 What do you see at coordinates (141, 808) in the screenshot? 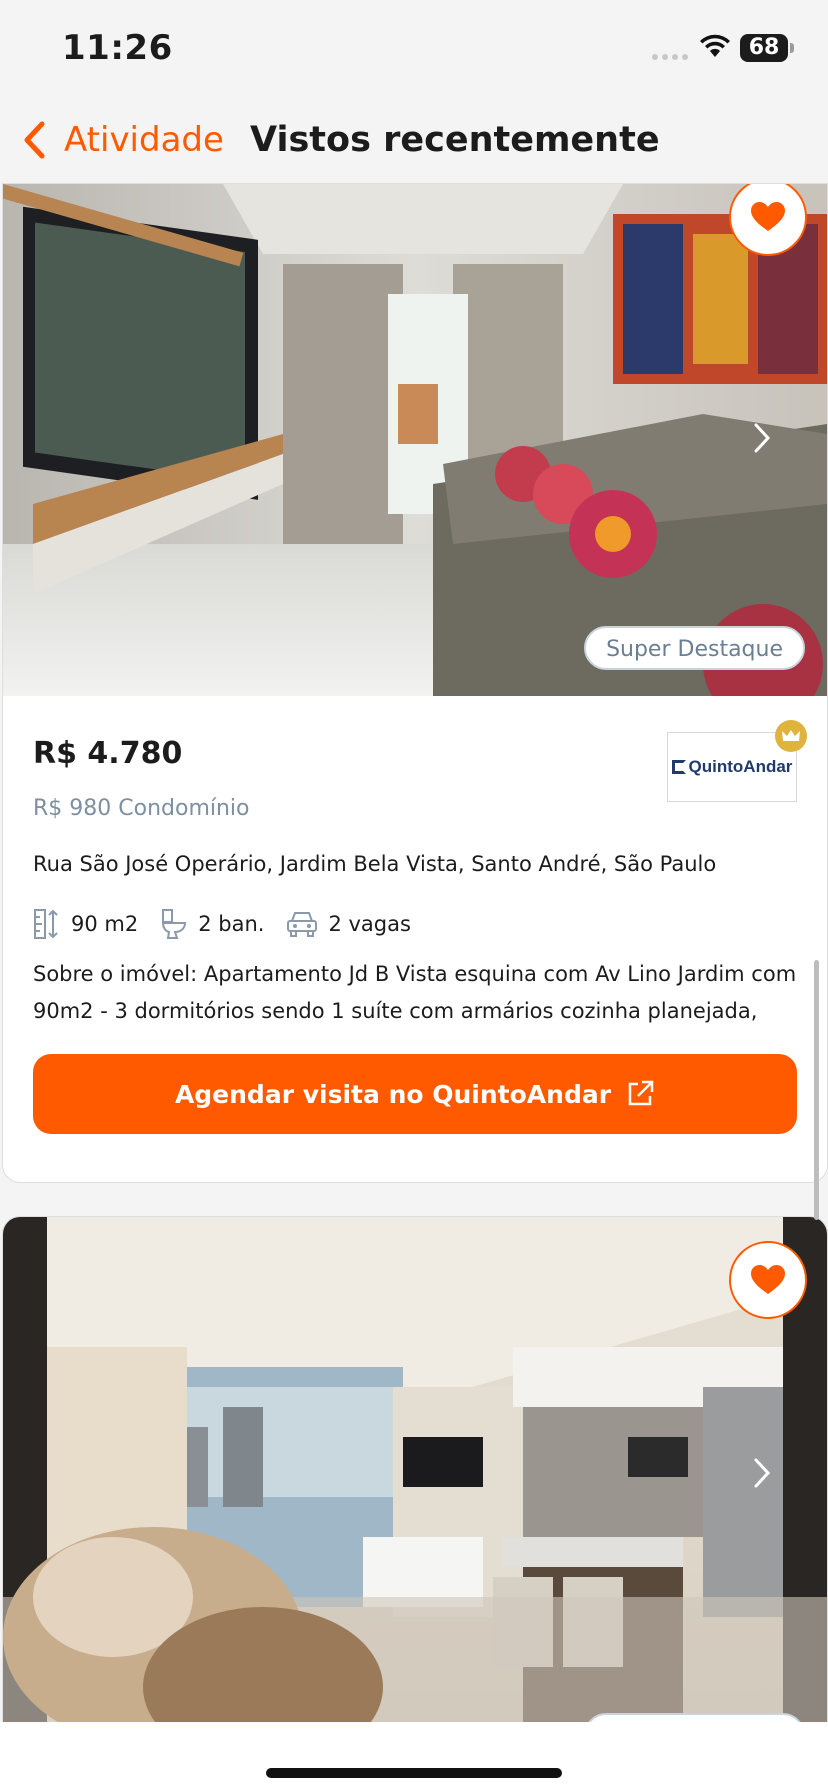
I see `condo-fee: R$ 980 Condomínio` at bounding box center [141, 808].